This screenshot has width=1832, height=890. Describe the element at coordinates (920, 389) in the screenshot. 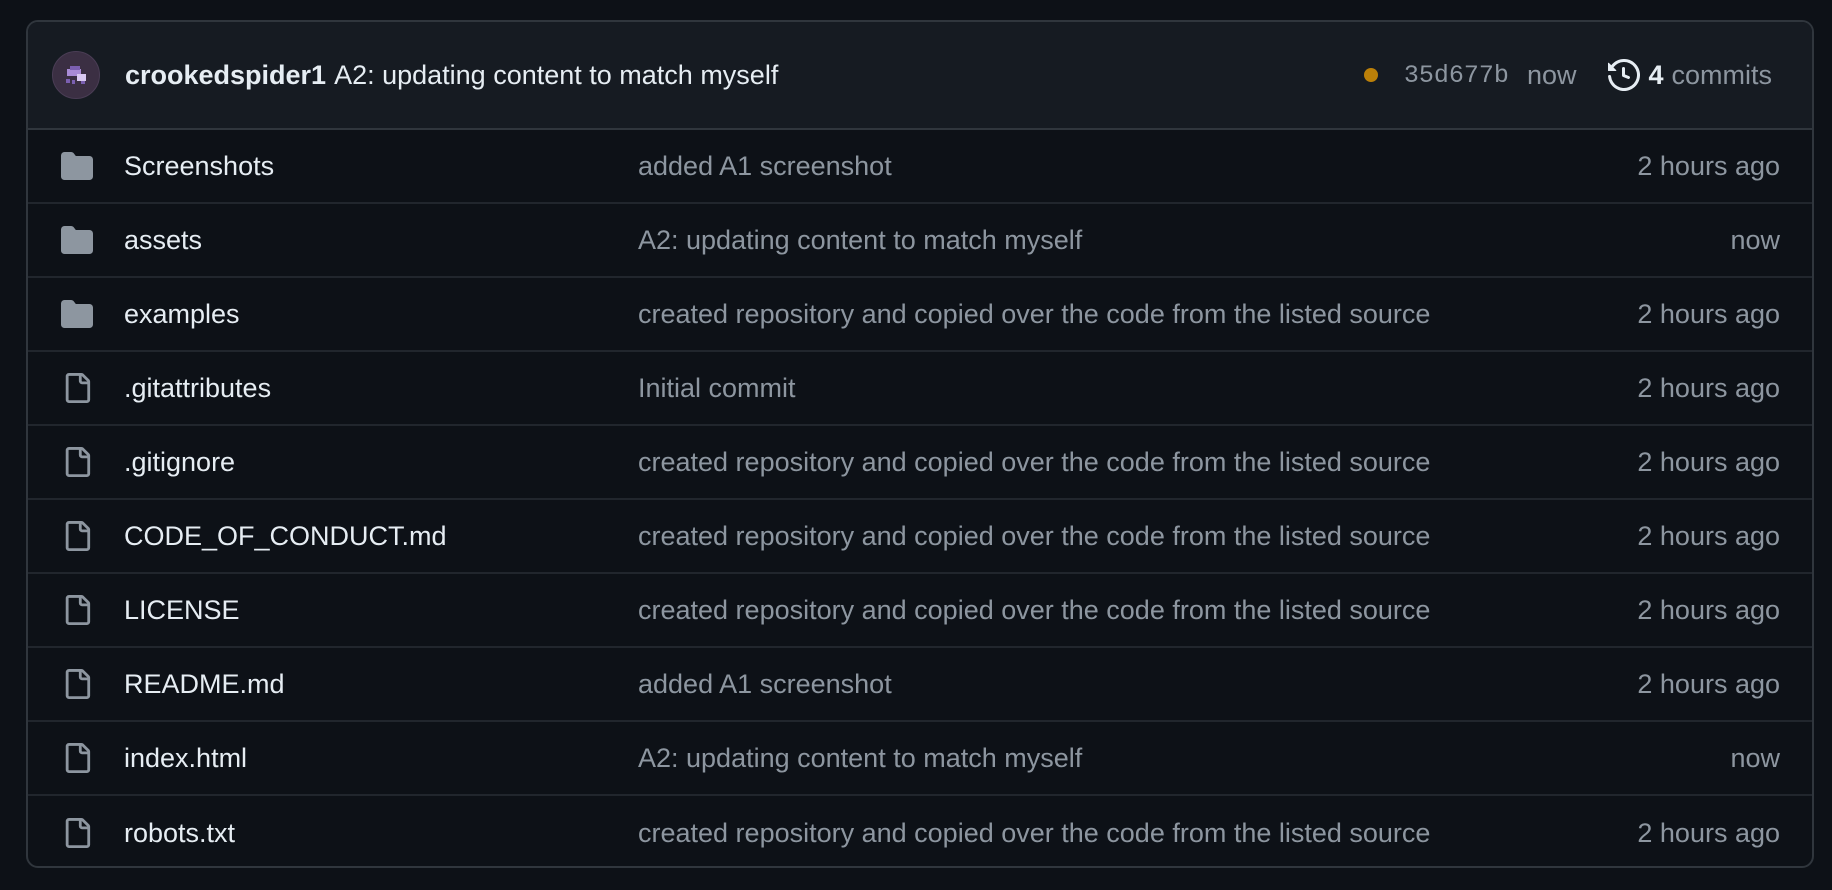

I see `file-row: .gitattributes Initial commit 2 hours ago` at that location.